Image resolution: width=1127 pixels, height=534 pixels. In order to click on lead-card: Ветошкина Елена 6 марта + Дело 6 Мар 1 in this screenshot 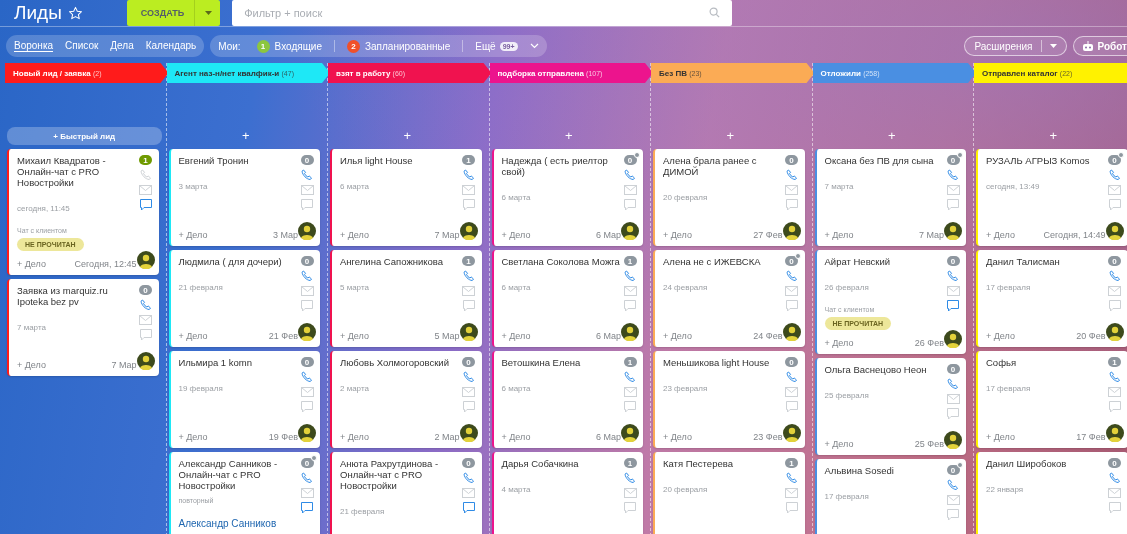, I will do `click(567, 399)`.